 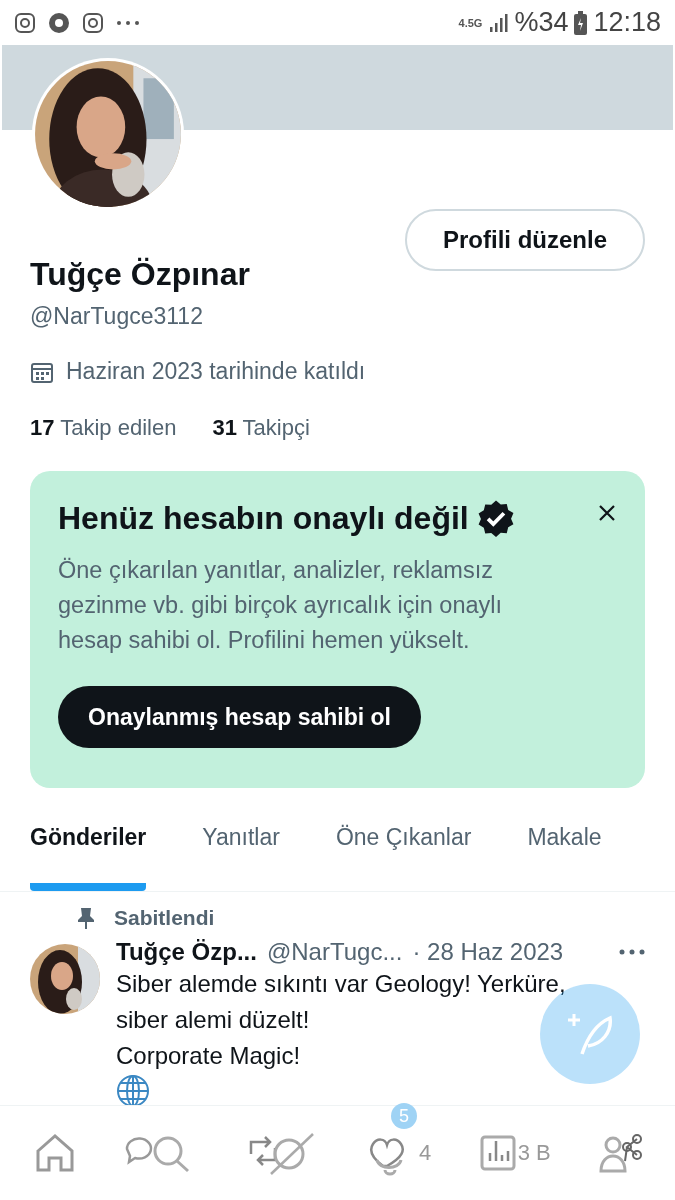 What do you see at coordinates (581, 22) in the screenshot?
I see `battery-icon` at bounding box center [581, 22].